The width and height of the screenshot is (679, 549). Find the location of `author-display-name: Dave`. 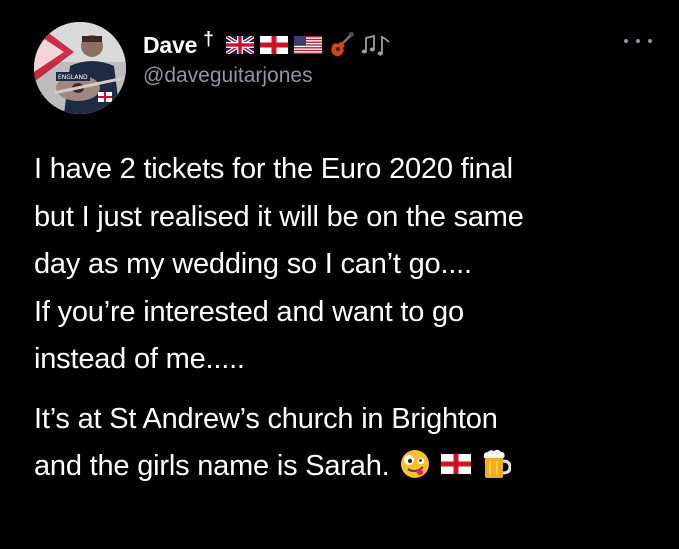

author-display-name: Dave is located at coordinates (170, 45).